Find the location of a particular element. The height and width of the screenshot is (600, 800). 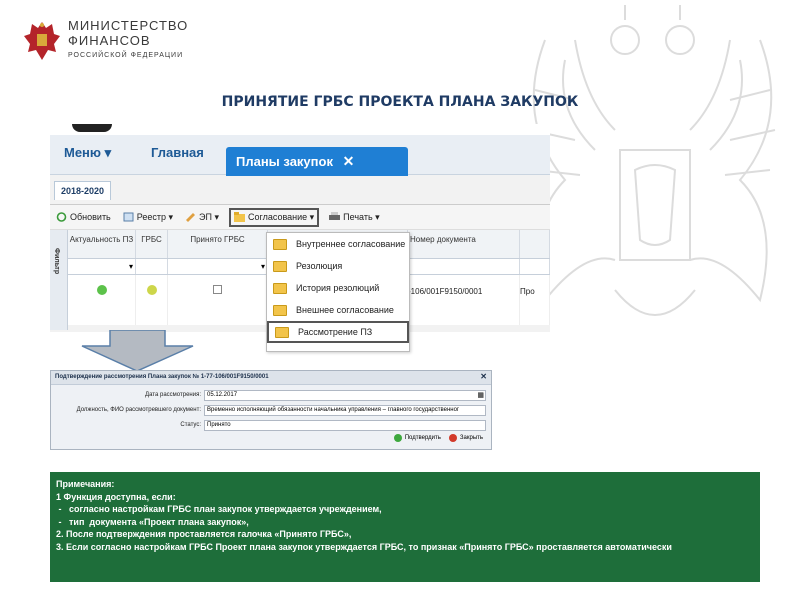

menu-item-resolution: Резолюция is located at coordinates (338, 266).